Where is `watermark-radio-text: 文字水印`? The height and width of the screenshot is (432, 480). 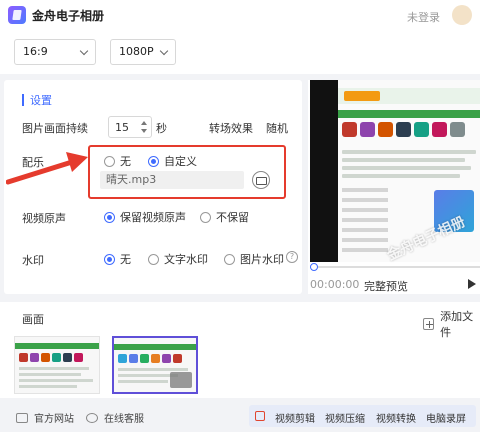 watermark-radio-text: 文字水印 is located at coordinates (178, 259).